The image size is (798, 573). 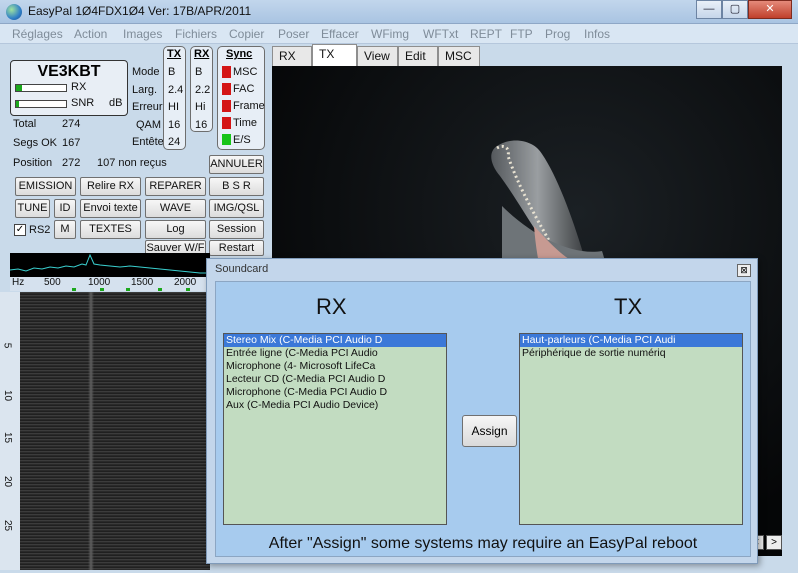 What do you see at coordinates (41, 104) in the screenshot?
I see `snr-meter` at bounding box center [41, 104].